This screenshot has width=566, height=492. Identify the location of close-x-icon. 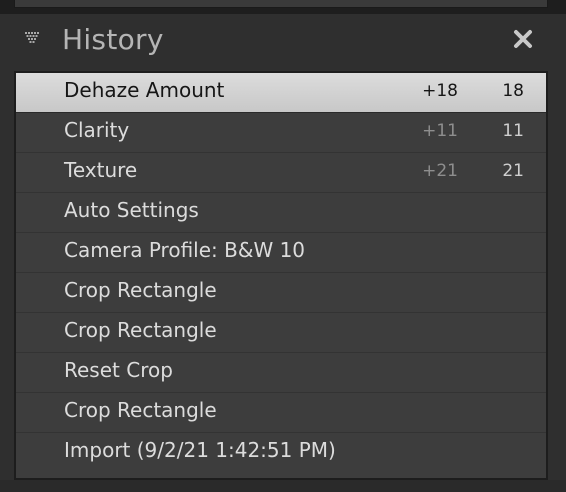
(523, 39).